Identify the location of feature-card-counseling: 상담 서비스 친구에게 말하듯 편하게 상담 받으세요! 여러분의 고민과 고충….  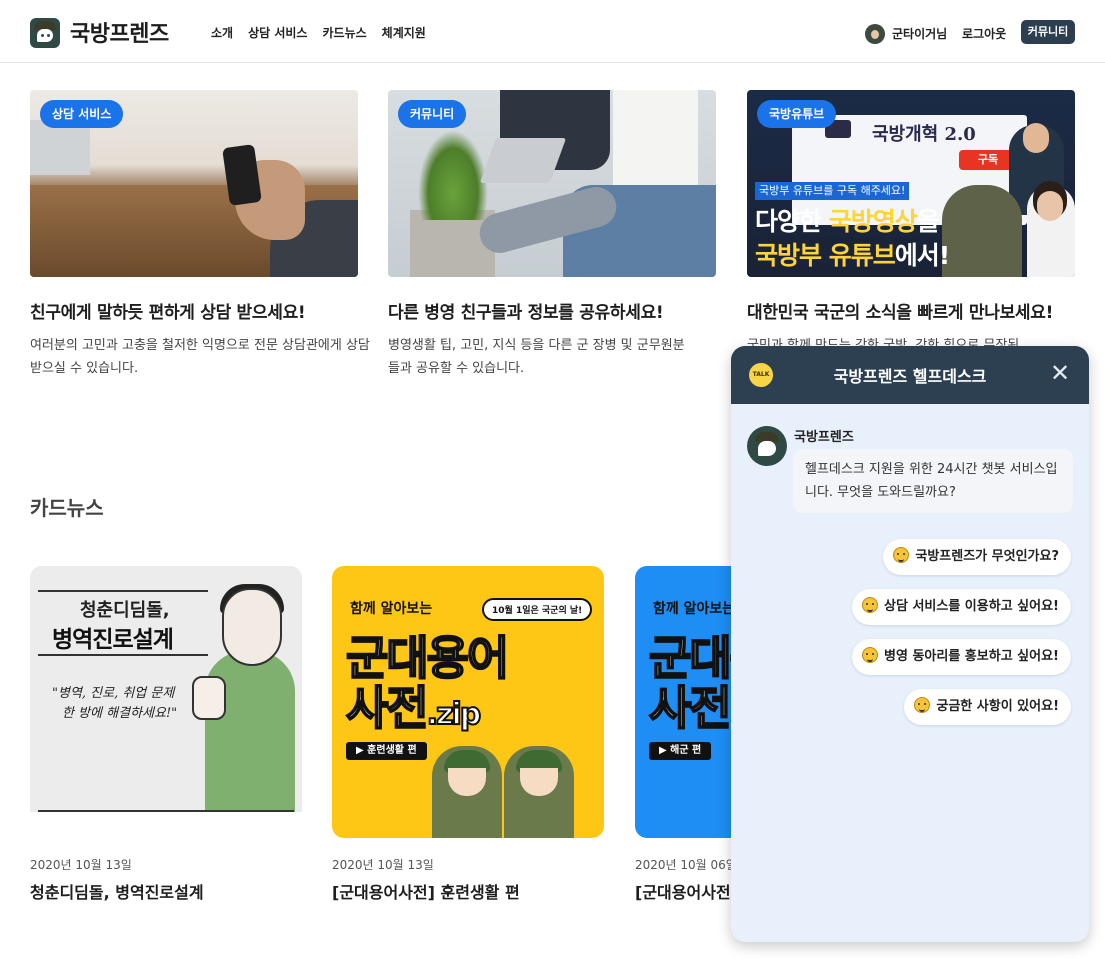
(200, 233).